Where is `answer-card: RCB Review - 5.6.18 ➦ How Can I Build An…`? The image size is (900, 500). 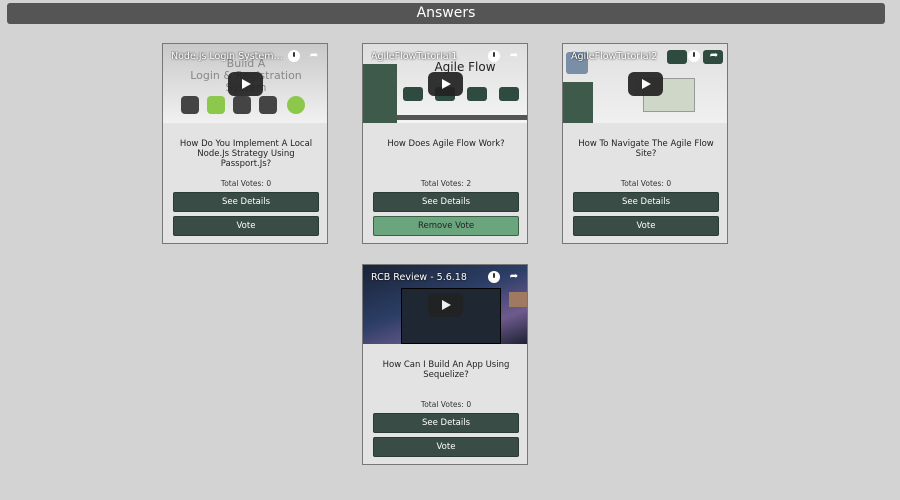 answer-card: RCB Review - 5.6.18 ➦ How Can I Build An… is located at coordinates (445, 364).